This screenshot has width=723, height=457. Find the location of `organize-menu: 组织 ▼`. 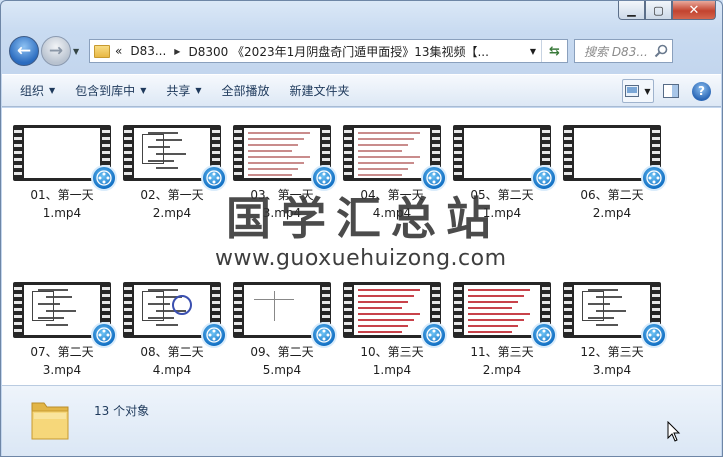

organize-menu: 组织 ▼ is located at coordinates (37, 91).